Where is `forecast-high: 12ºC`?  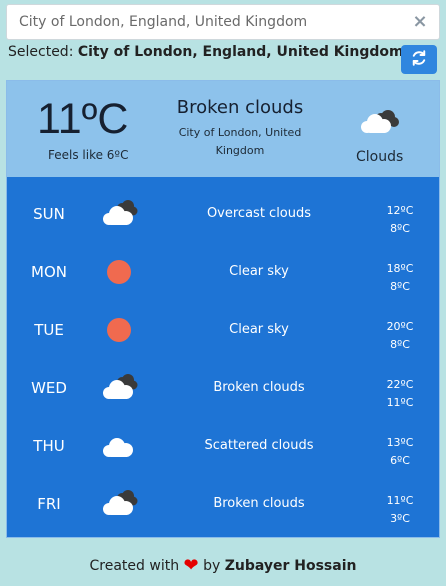
forecast-high: 12ºC is located at coordinates (400, 210).